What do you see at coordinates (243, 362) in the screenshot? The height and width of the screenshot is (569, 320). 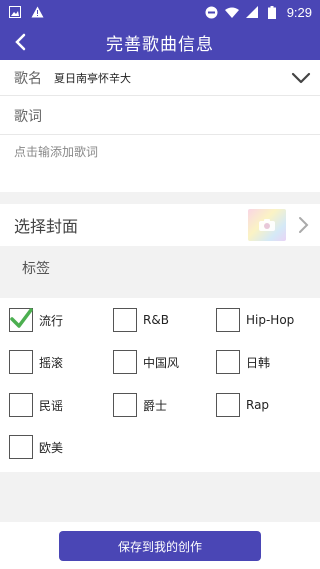 I see `tag-jpkr: 日韩` at bounding box center [243, 362].